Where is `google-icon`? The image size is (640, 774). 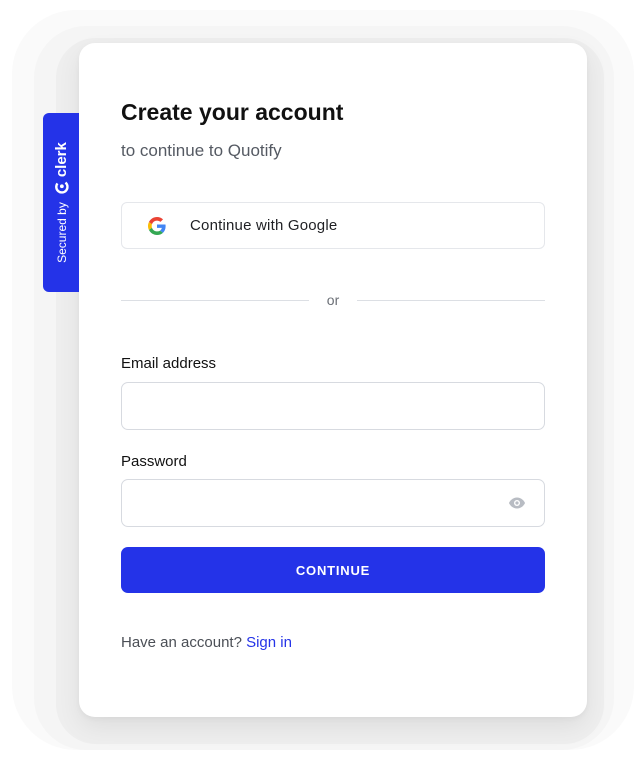
google-icon is located at coordinates (157, 225).